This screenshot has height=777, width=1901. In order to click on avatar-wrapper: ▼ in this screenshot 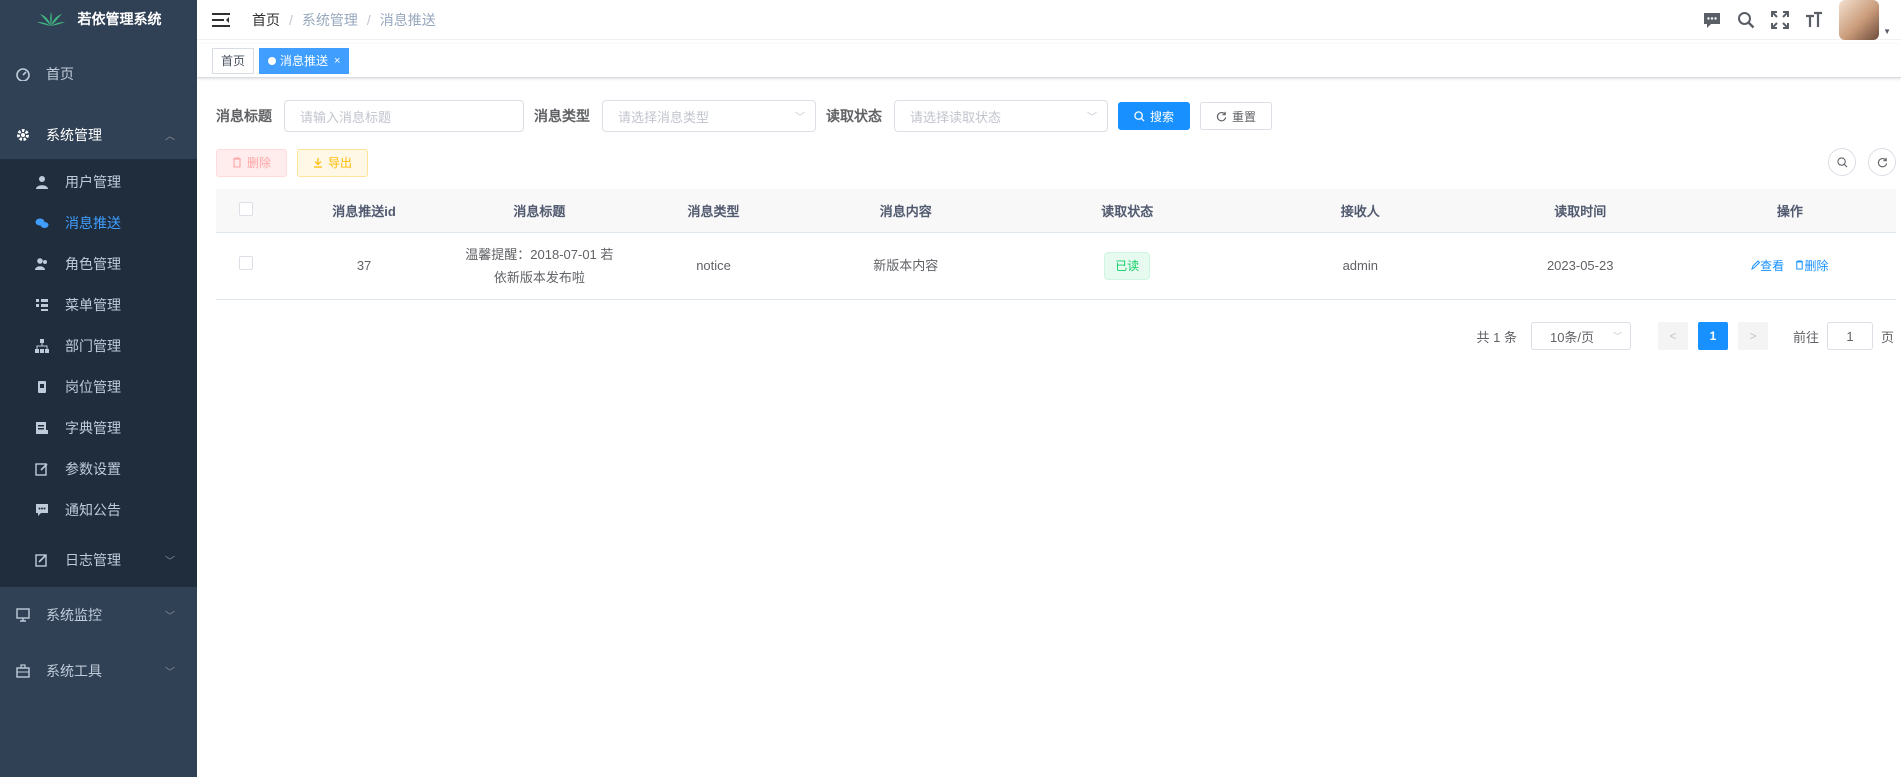, I will do `click(1865, 20)`.